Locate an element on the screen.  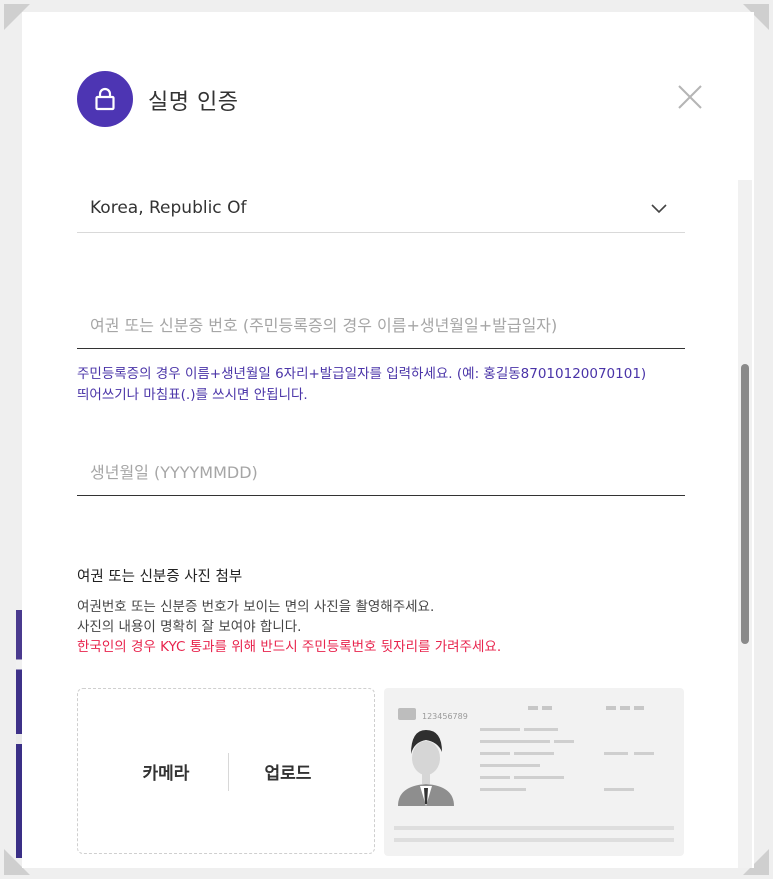
country-select-value: Korea, Republic Of is located at coordinates (168, 208).